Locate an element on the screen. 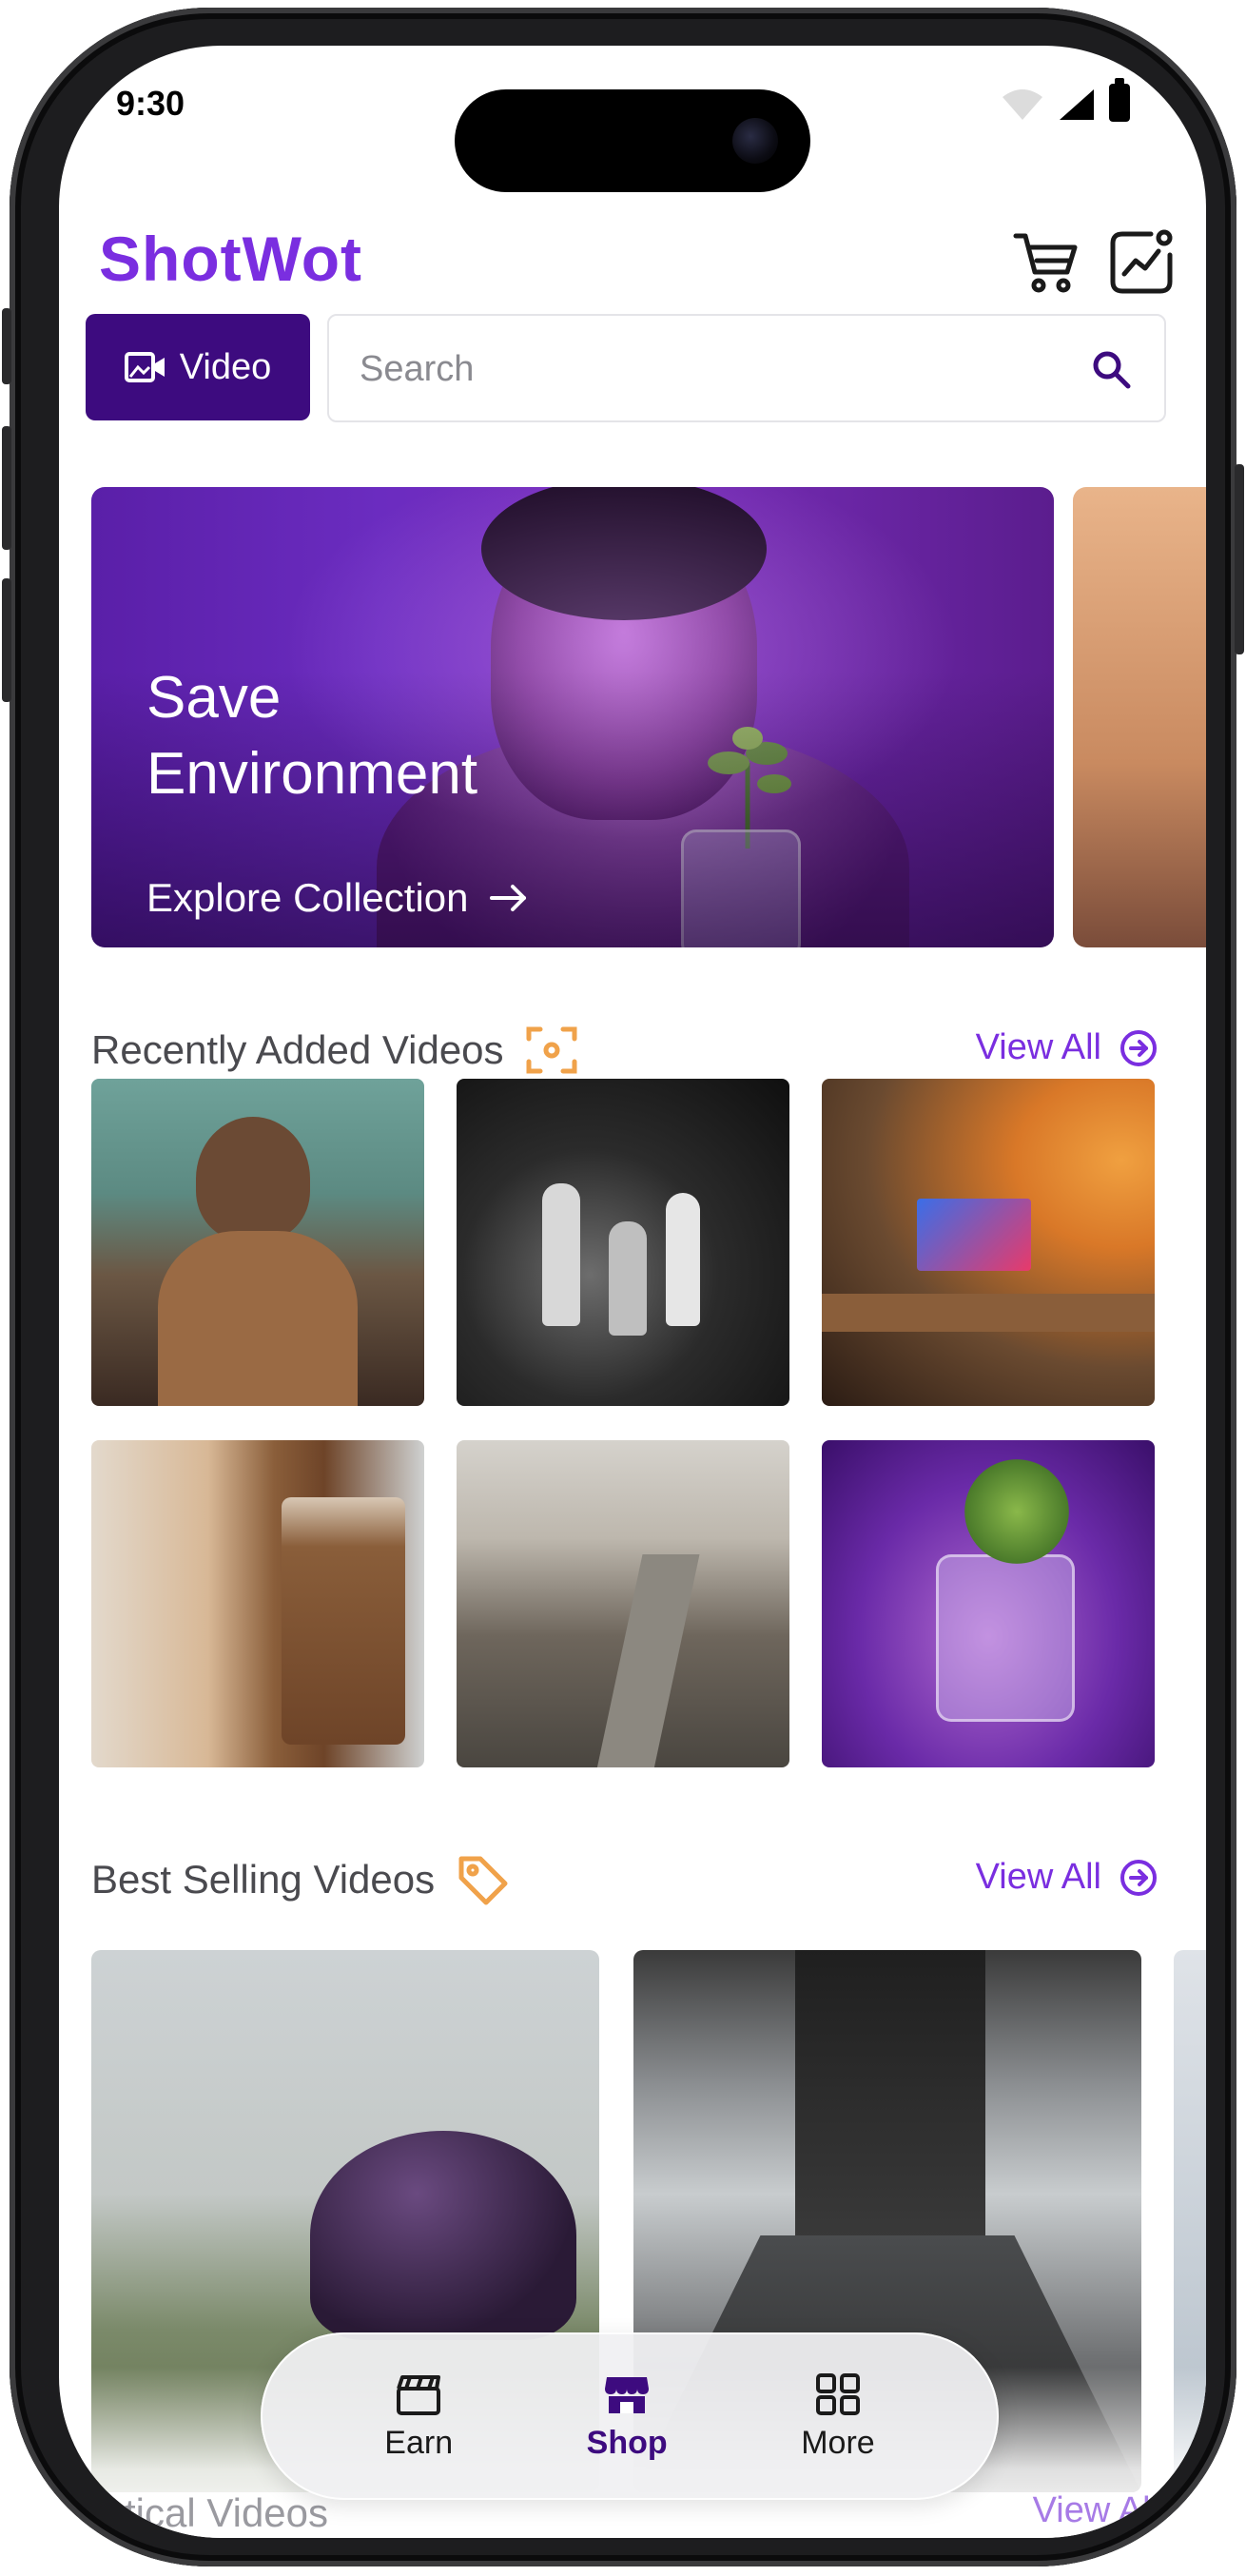  media-type-label: Video is located at coordinates (225, 366).